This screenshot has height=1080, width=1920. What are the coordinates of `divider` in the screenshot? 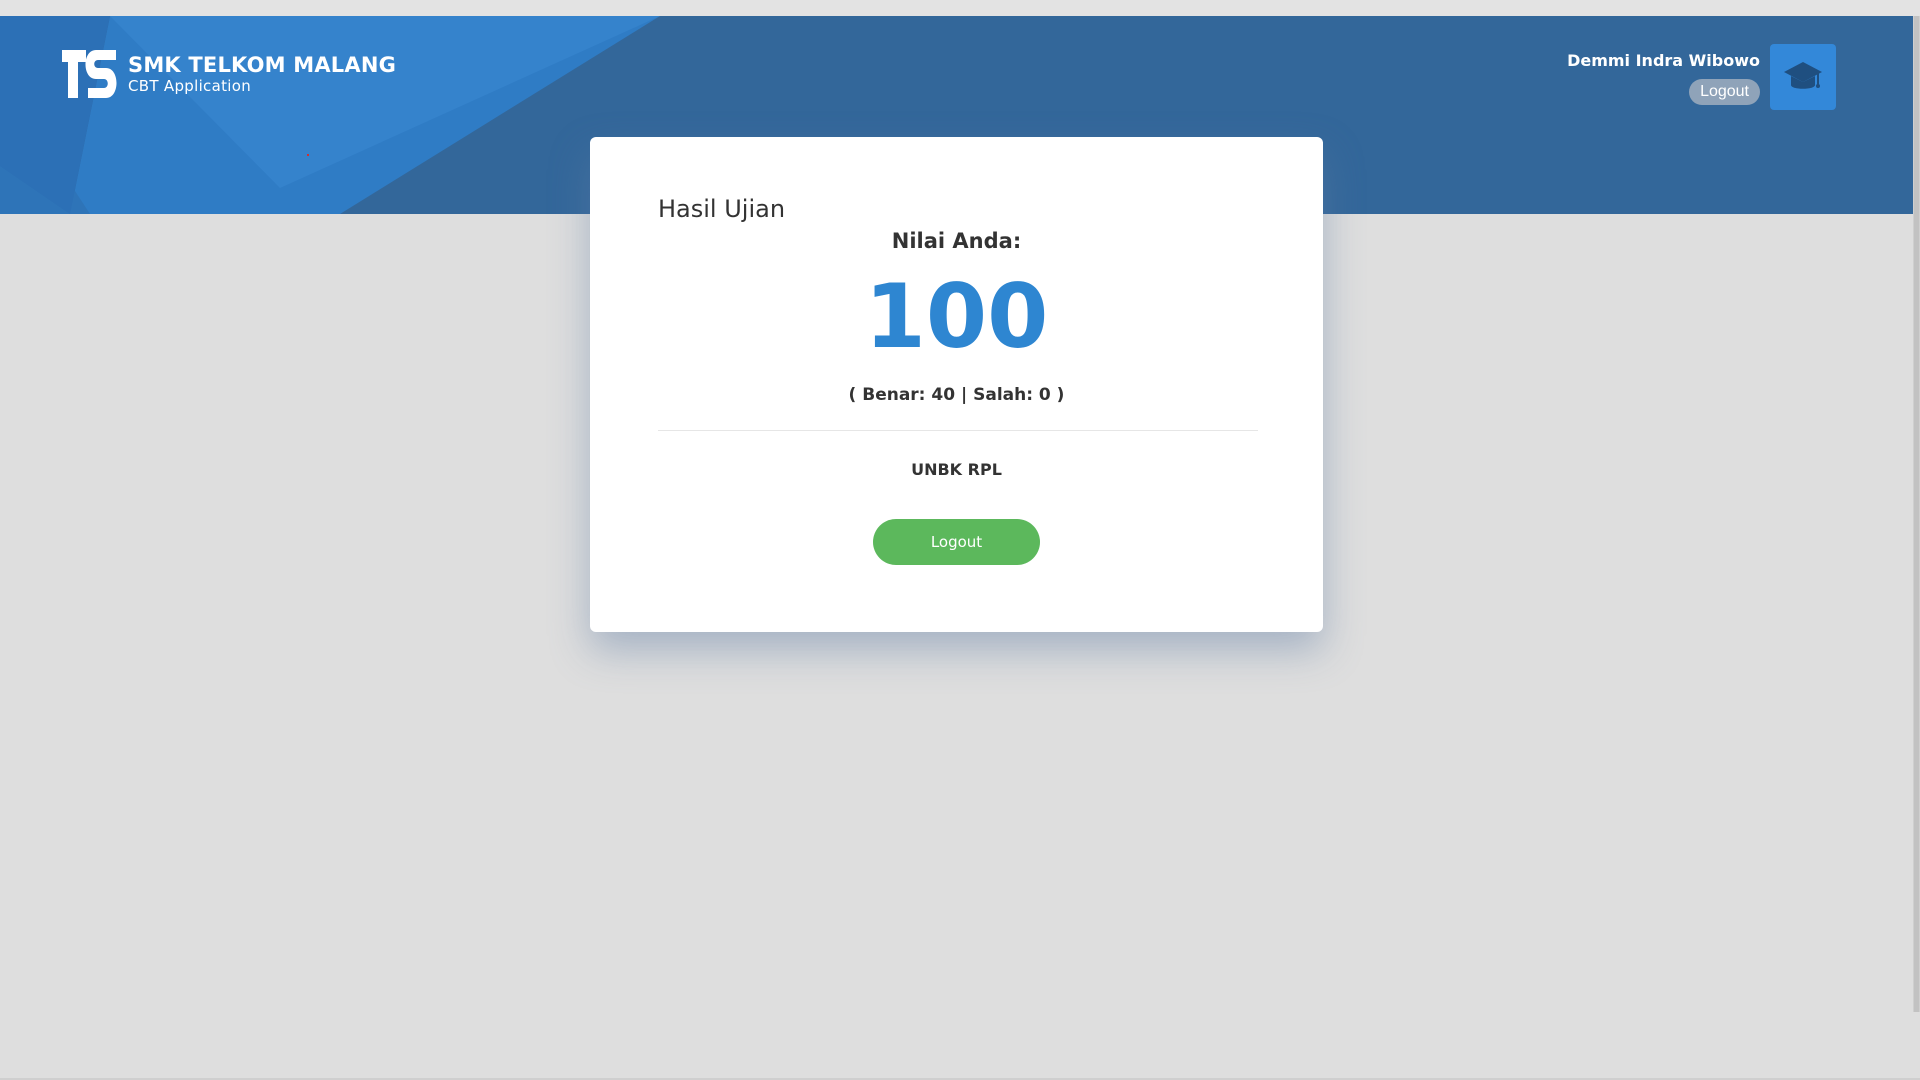 It's located at (958, 430).